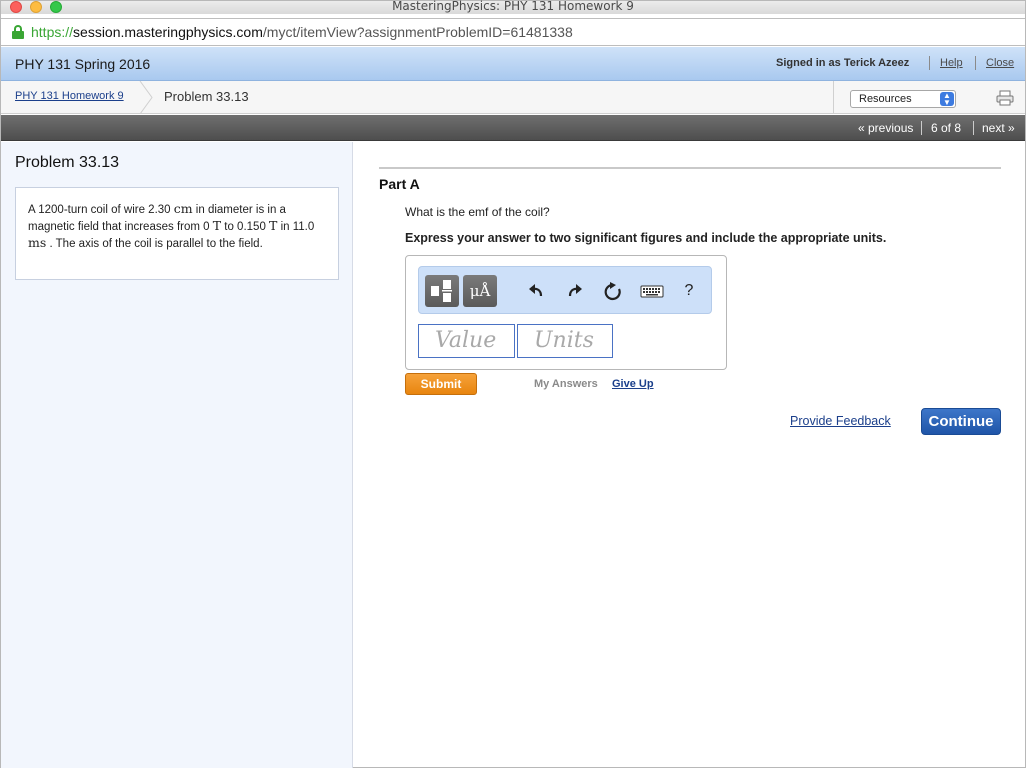 The image size is (1026, 768). What do you see at coordinates (689, 291) in the screenshot?
I see `help-question-icon: ?` at bounding box center [689, 291].